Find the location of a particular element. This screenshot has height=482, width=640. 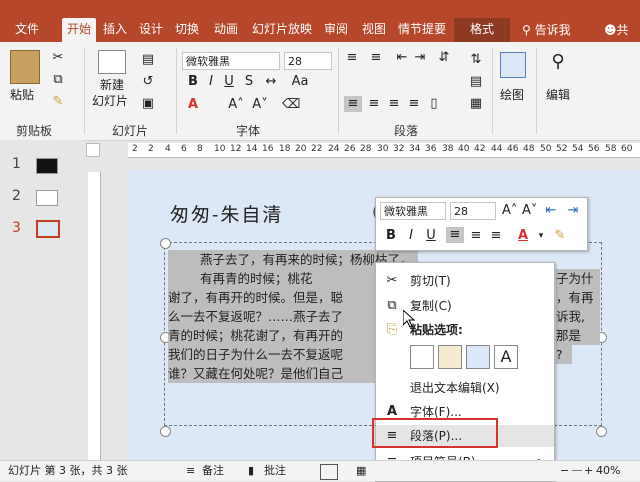

numbering-icon: ≡ is located at coordinates (376, 58).